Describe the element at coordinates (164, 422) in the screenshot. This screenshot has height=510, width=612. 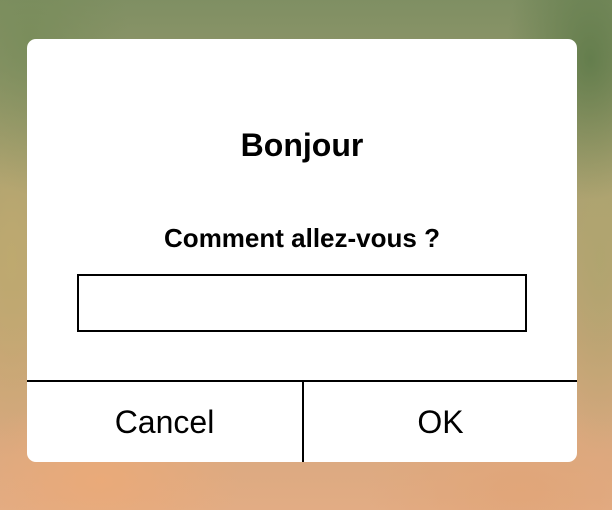
I see `cancel-button: Cancel` at that location.